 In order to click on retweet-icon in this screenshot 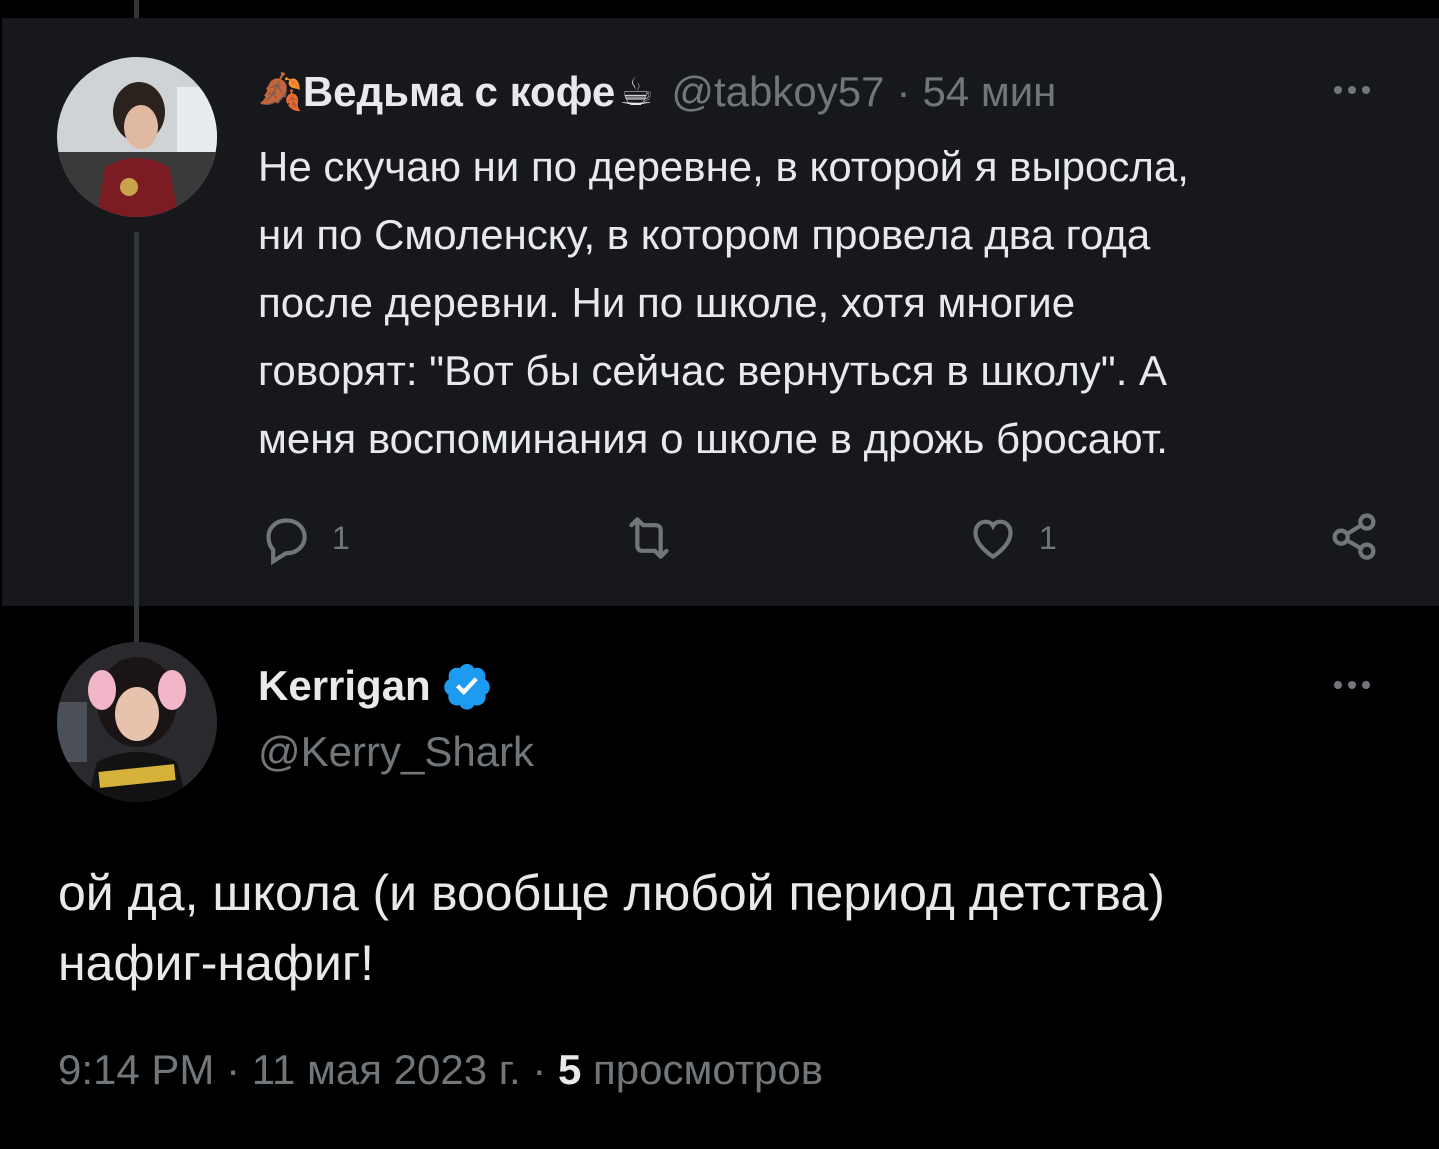, I will do `click(649, 538)`.